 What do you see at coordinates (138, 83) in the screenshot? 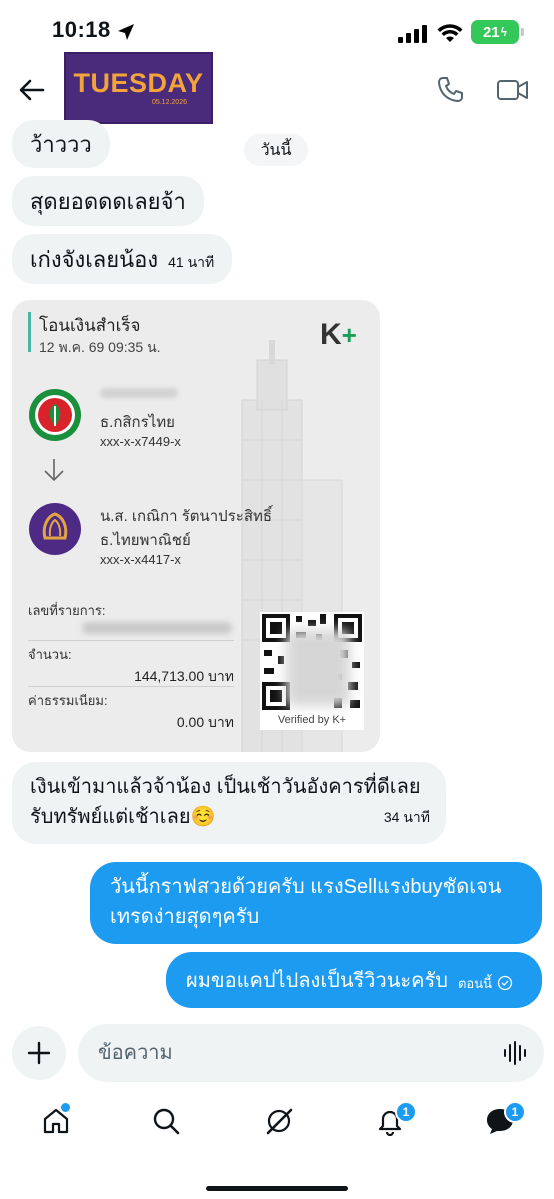
I see `avatar-title: TUESDAY` at bounding box center [138, 83].